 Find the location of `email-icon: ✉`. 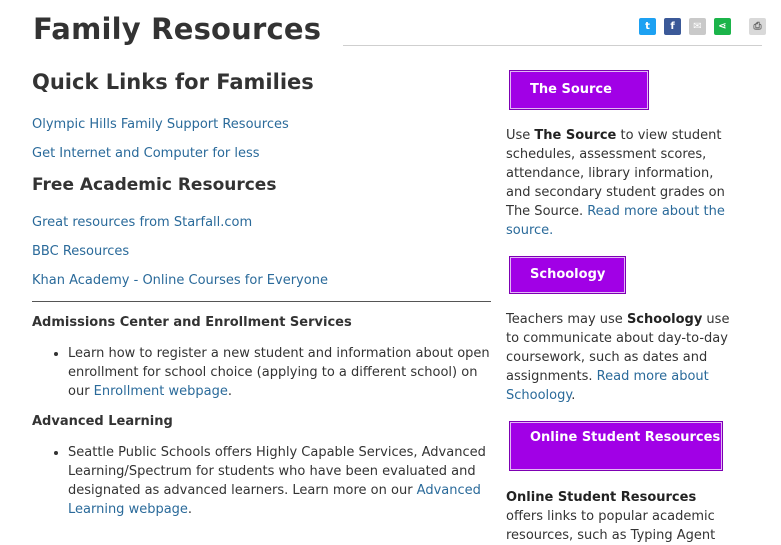

email-icon: ✉ is located at coordinates (697, 26).